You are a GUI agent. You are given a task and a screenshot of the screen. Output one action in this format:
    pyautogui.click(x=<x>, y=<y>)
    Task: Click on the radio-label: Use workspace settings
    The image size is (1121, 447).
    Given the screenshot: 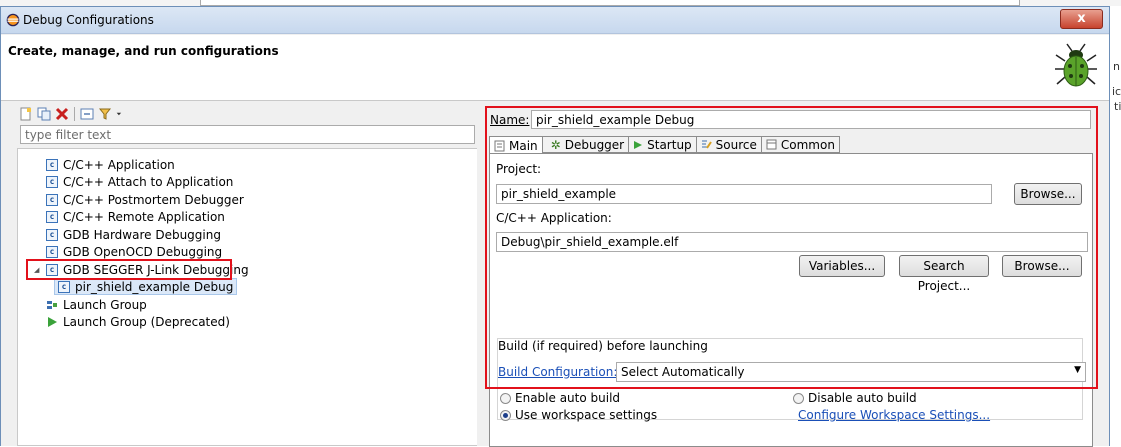 What is the action you would take?
    pyautogui.click(x=586, y=415)
    